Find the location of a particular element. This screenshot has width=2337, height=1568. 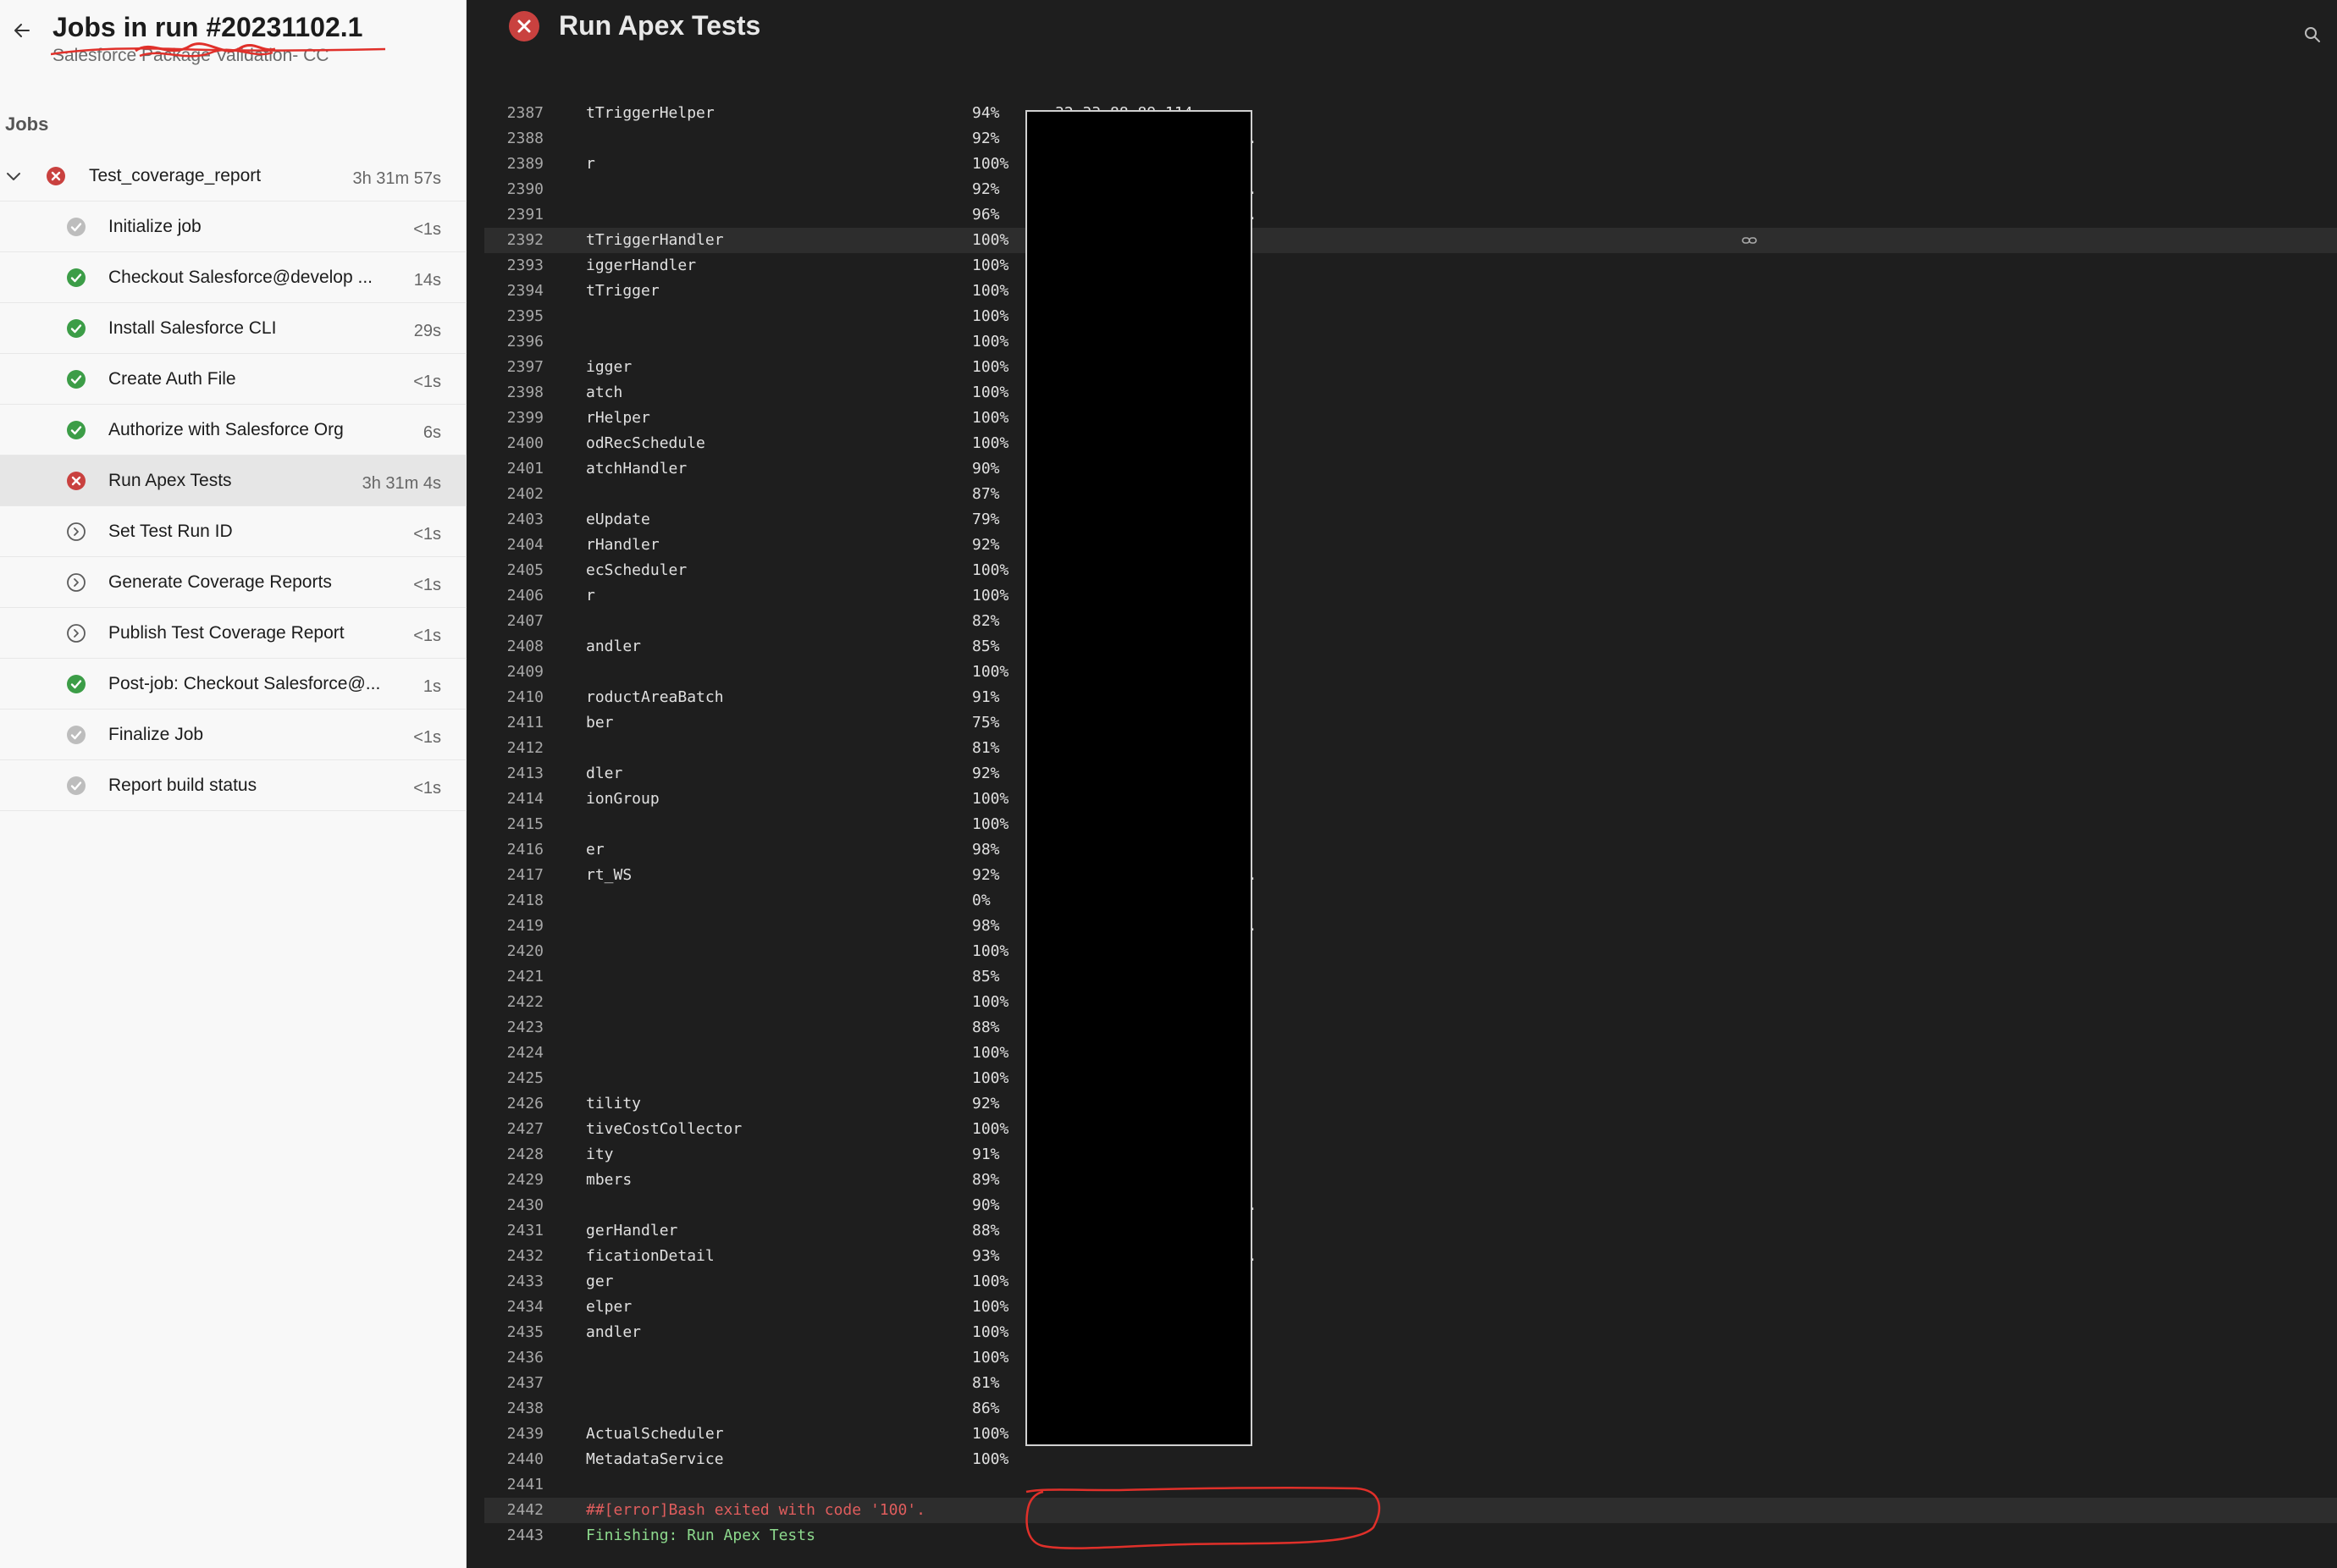

line-number: 2424 is located at coordinates (514, 1053).